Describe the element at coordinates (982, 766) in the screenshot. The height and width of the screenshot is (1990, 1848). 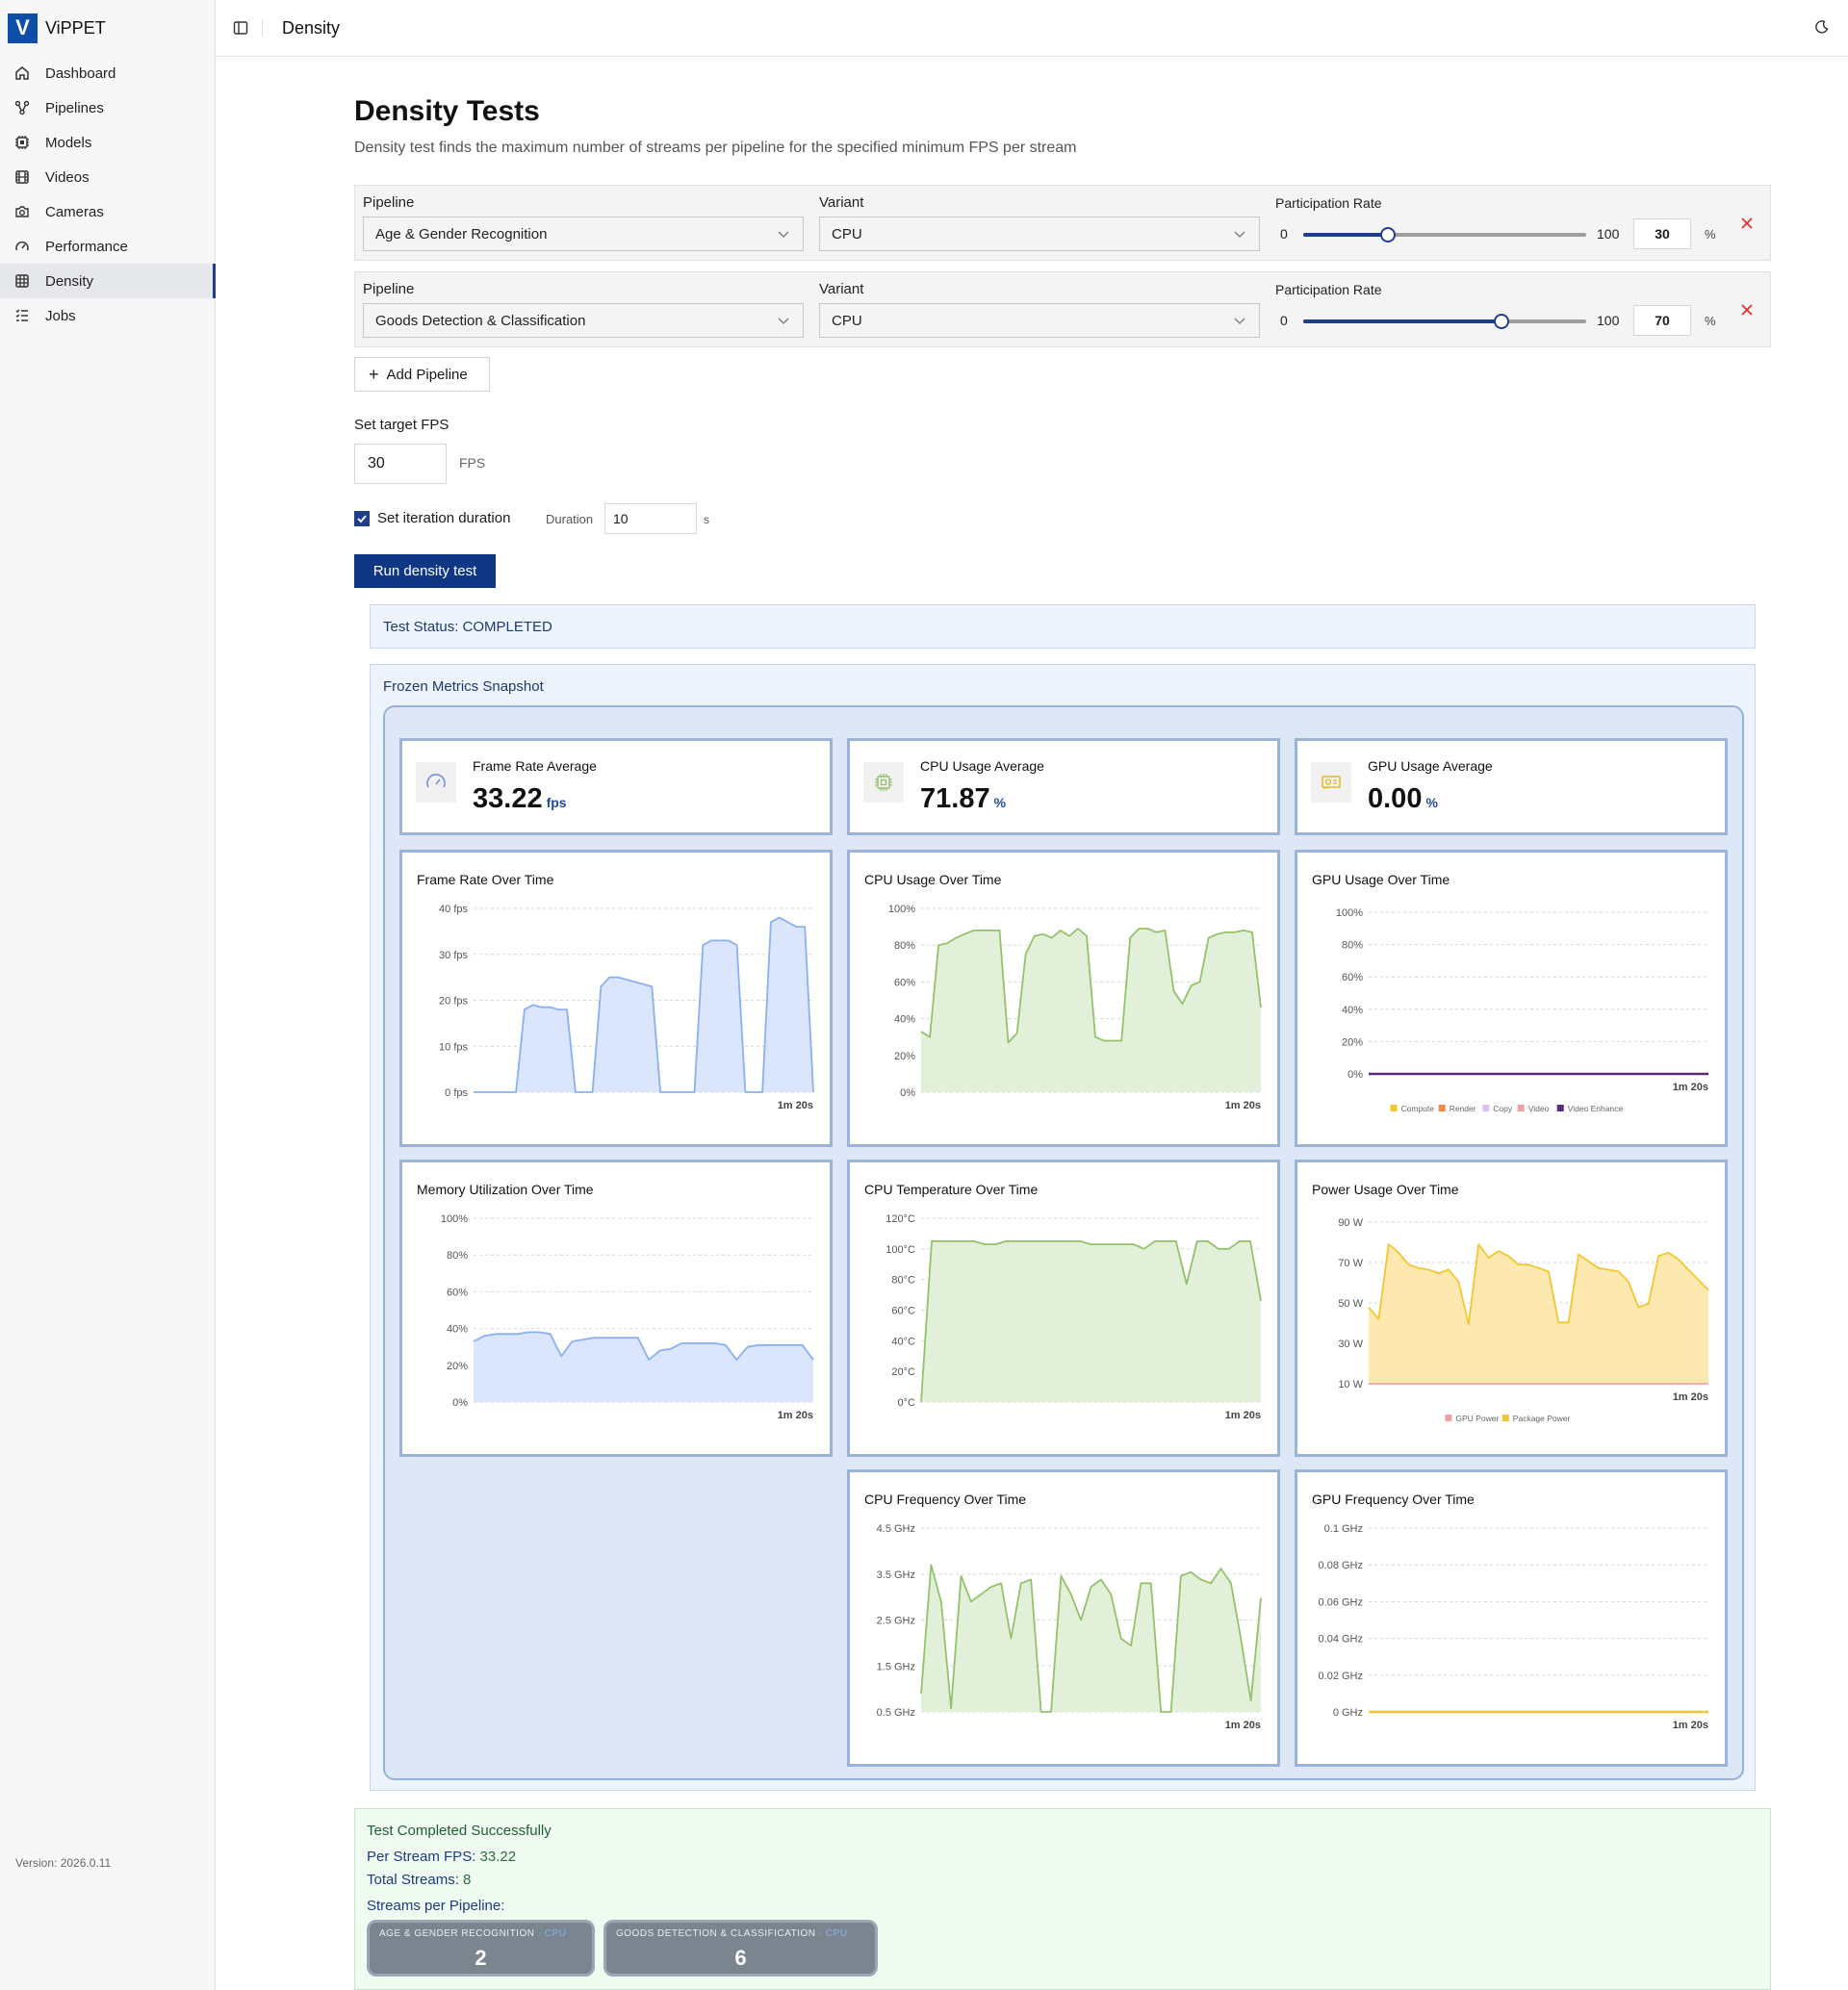
I see `stat-label: CPU Usage Average` at that location.